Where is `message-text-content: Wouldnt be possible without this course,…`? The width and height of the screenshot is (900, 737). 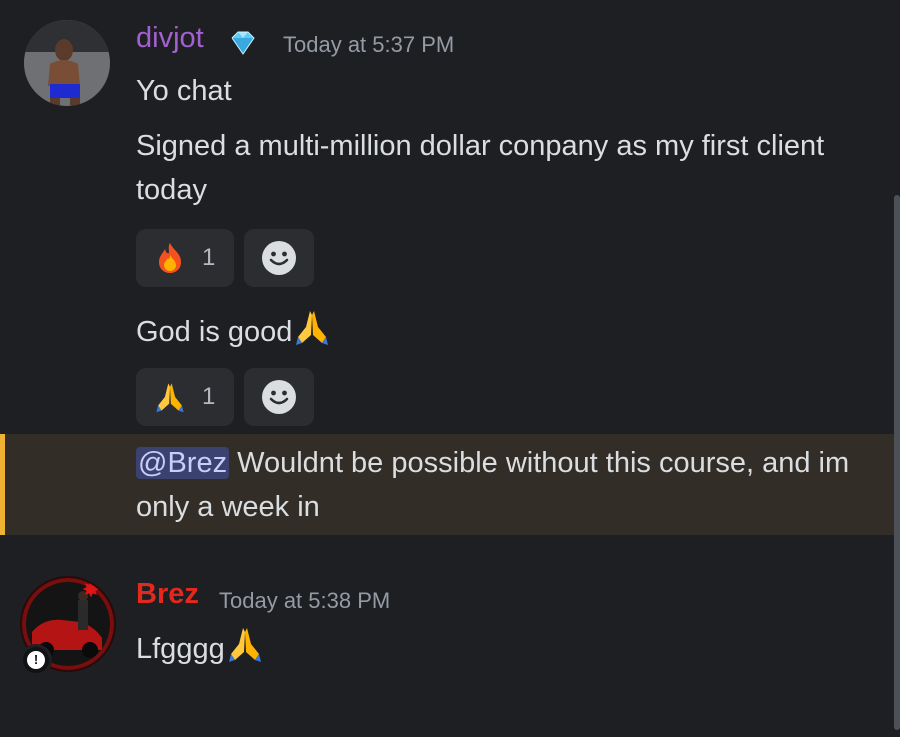
message-text-content: Wouldnt be possible without this course,… is located at coordinates (493, 485).